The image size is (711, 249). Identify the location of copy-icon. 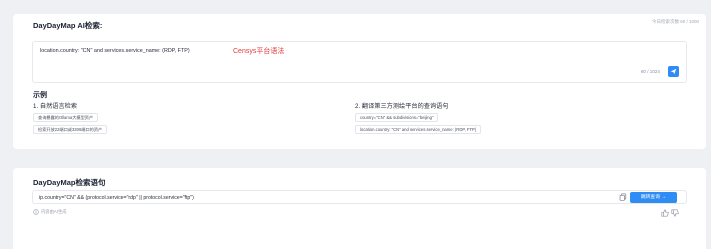
(623, 197).